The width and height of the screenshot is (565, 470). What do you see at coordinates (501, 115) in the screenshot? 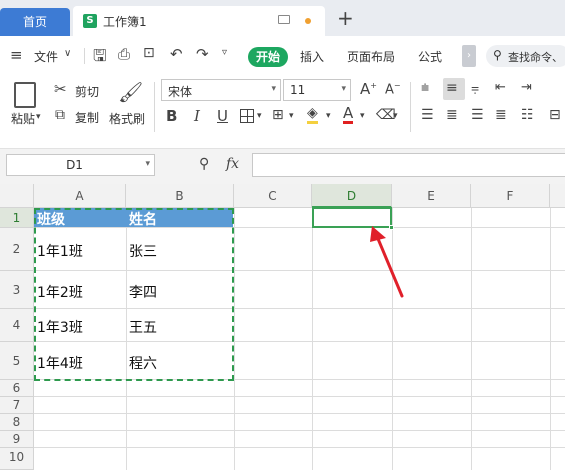
I see `justify-icon: ≣` at bounding box center [501, 115].